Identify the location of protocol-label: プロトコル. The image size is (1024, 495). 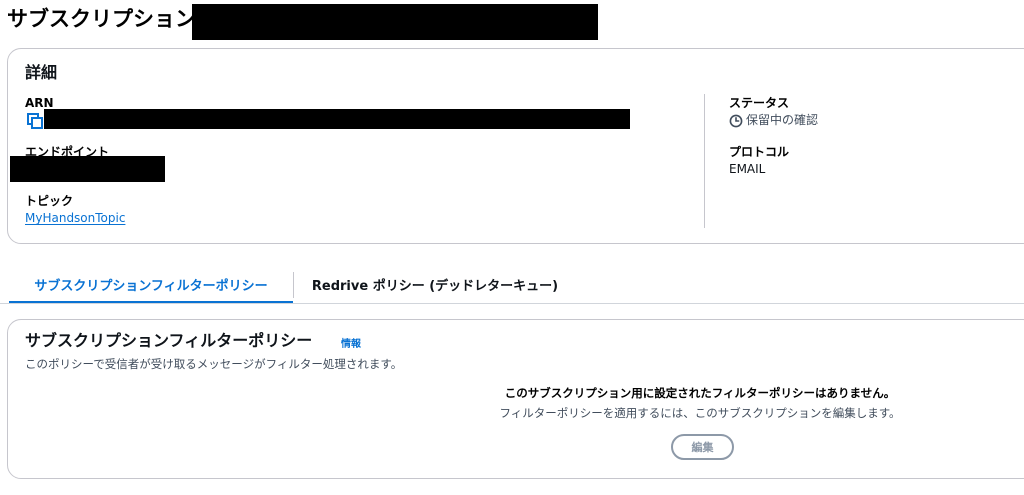
(759, 152).